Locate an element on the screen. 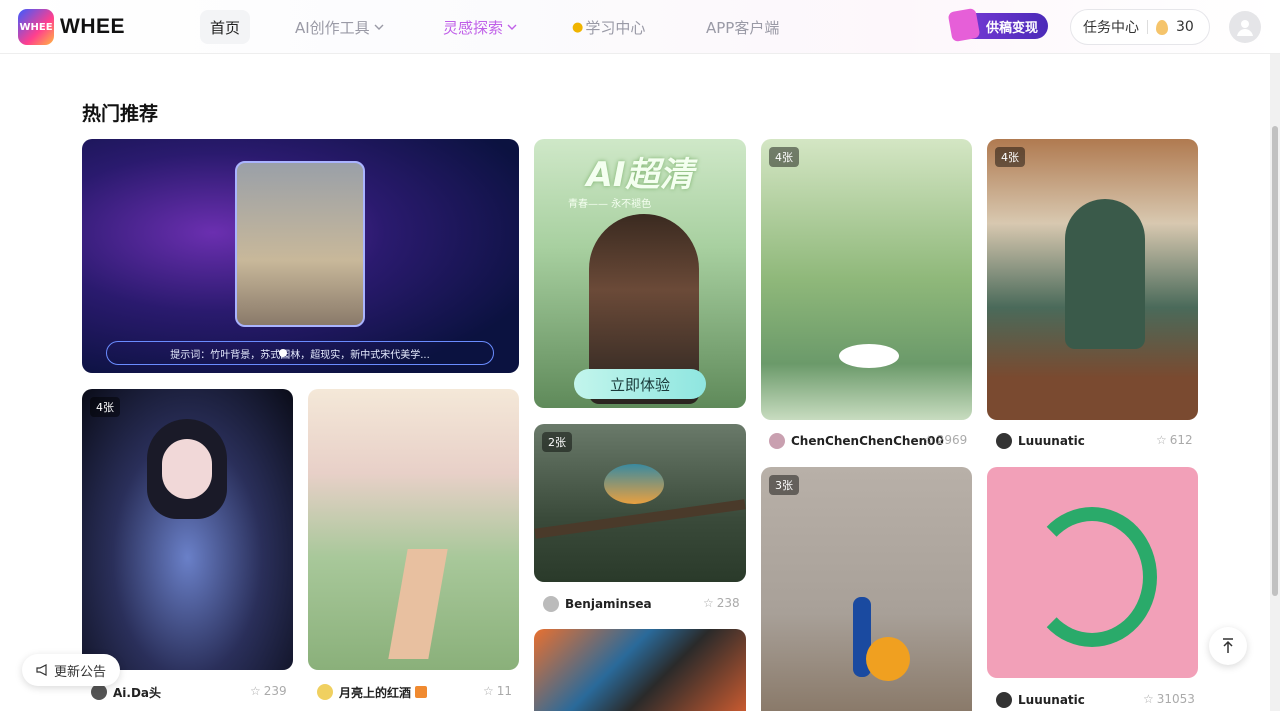 This screenshot has width=1280, height=711. nav-home-label: 首页 is located at coordinates (225, 27).